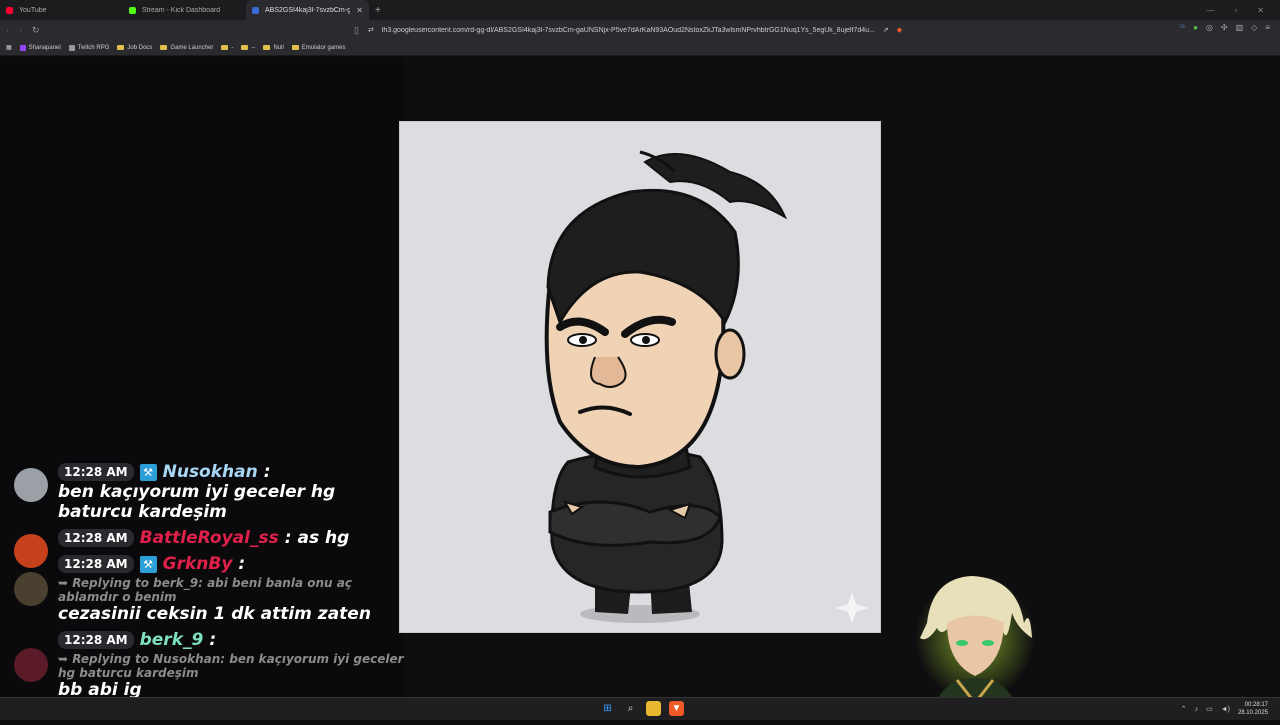 The width and height of the screenshot is (1280, 725). Describe the element at coordinates (134, 48) in the screenshot. I see `bookmark-job-docs: Job Docs` at that location.